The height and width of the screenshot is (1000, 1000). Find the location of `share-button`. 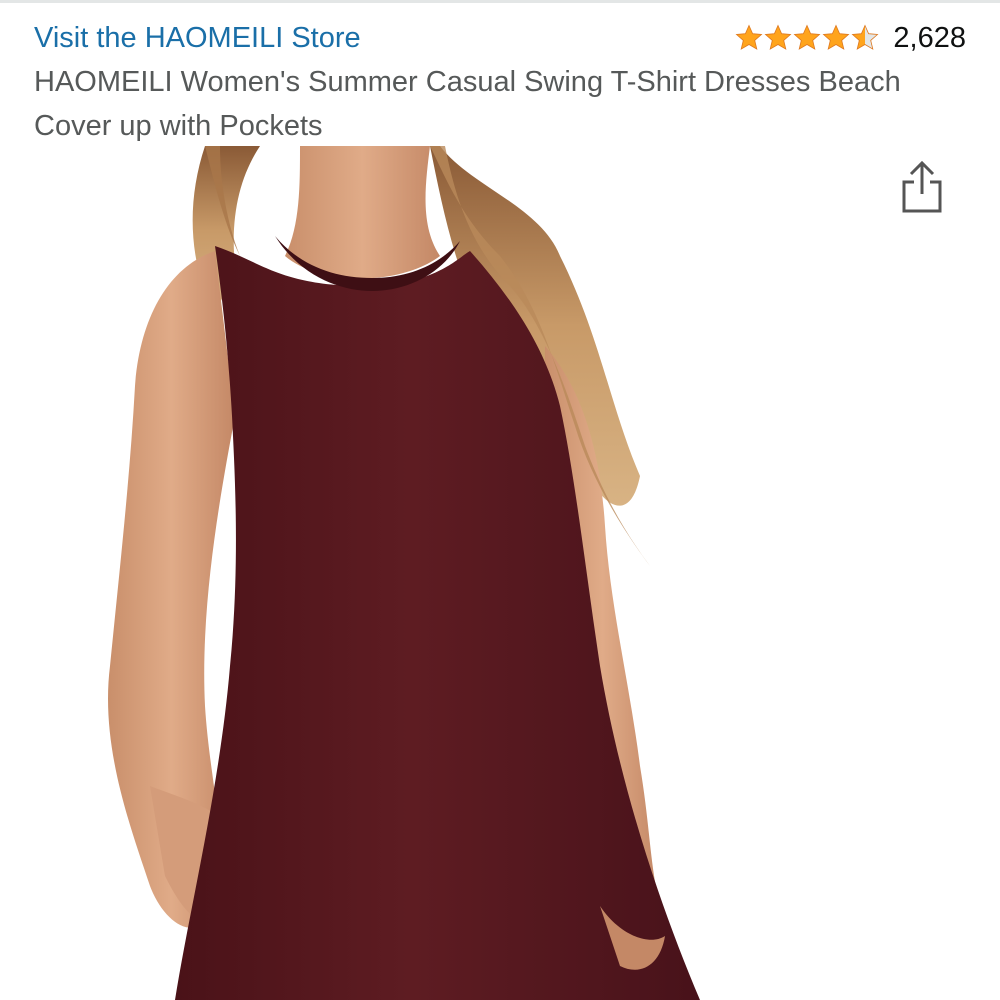

share-button is located at coordinates (922, 187).